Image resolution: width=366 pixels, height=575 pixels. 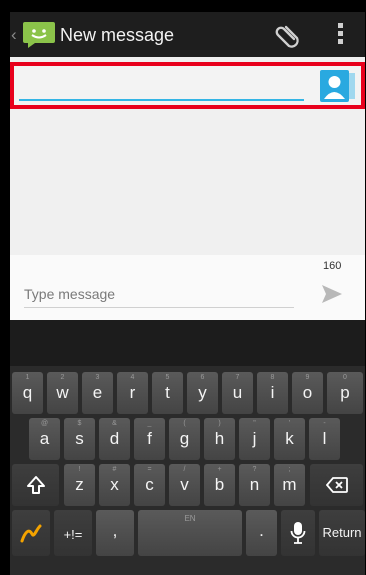 I want to click on key-b: + b, so click(x=219, y=485).